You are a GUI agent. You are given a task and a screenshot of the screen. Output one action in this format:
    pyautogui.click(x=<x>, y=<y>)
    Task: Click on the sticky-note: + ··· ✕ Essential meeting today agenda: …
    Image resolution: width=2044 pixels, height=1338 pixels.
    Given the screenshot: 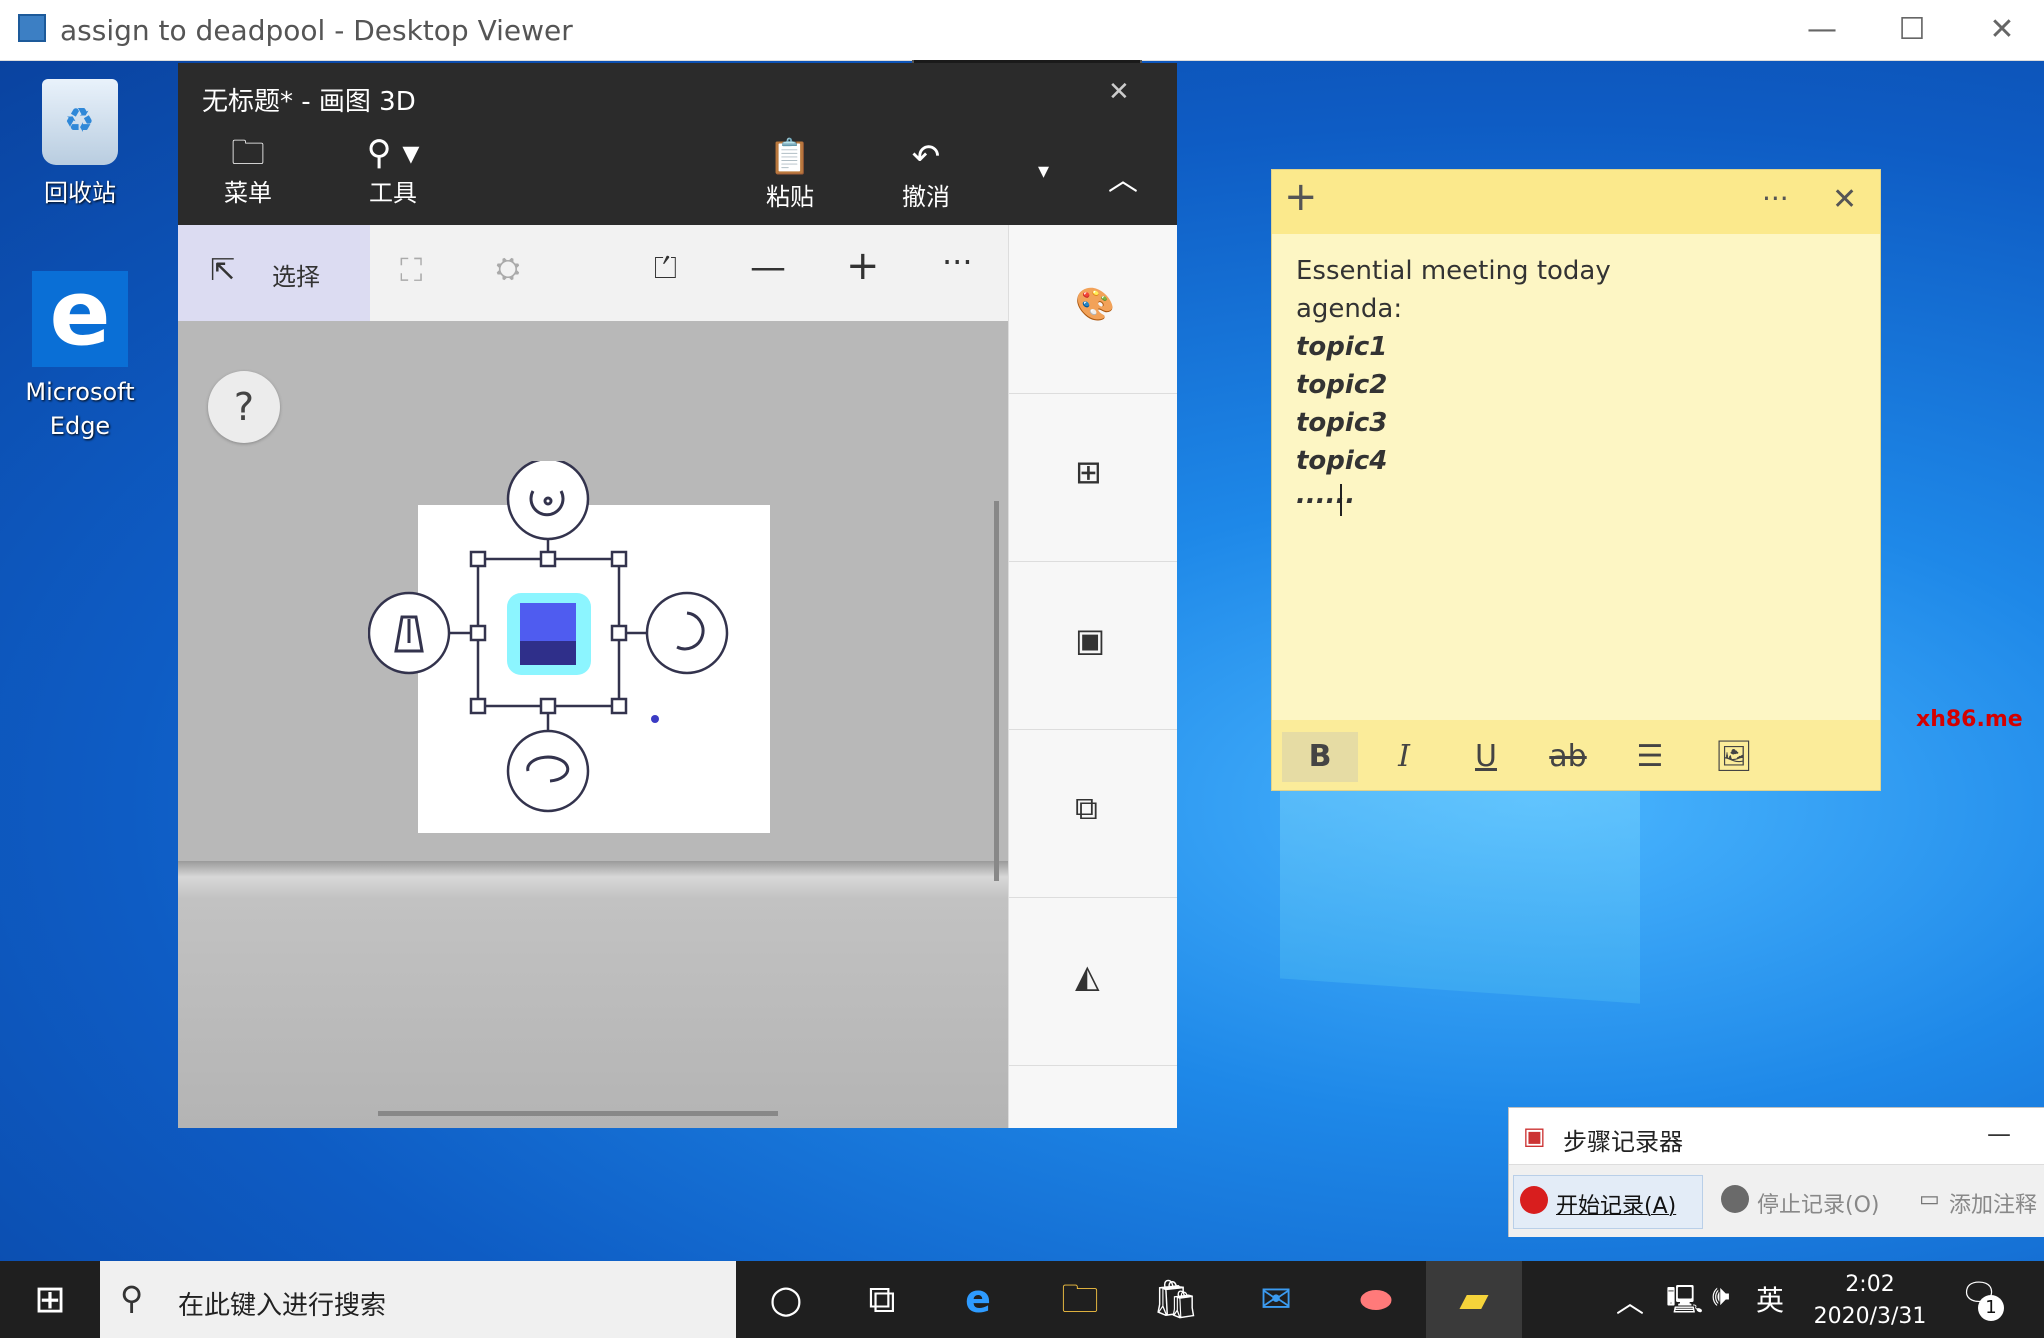 What is the action you would take?
    pyautogui.click(x=1576, y=480)
    